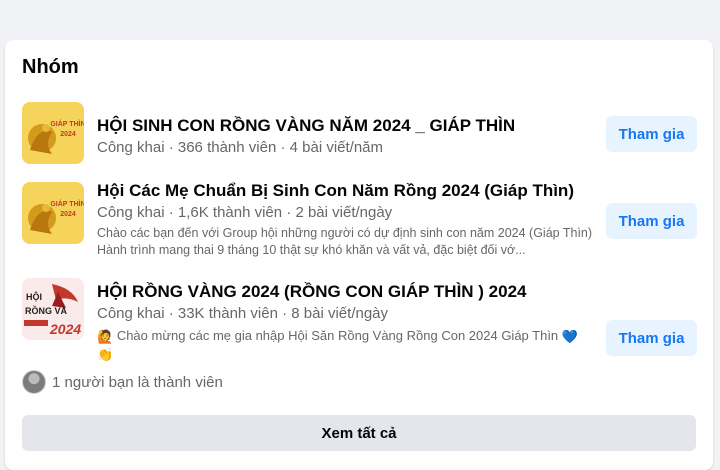 The image size is (720, 470). I want to click on thumb-text-1: HỘI, so click(34, 296).